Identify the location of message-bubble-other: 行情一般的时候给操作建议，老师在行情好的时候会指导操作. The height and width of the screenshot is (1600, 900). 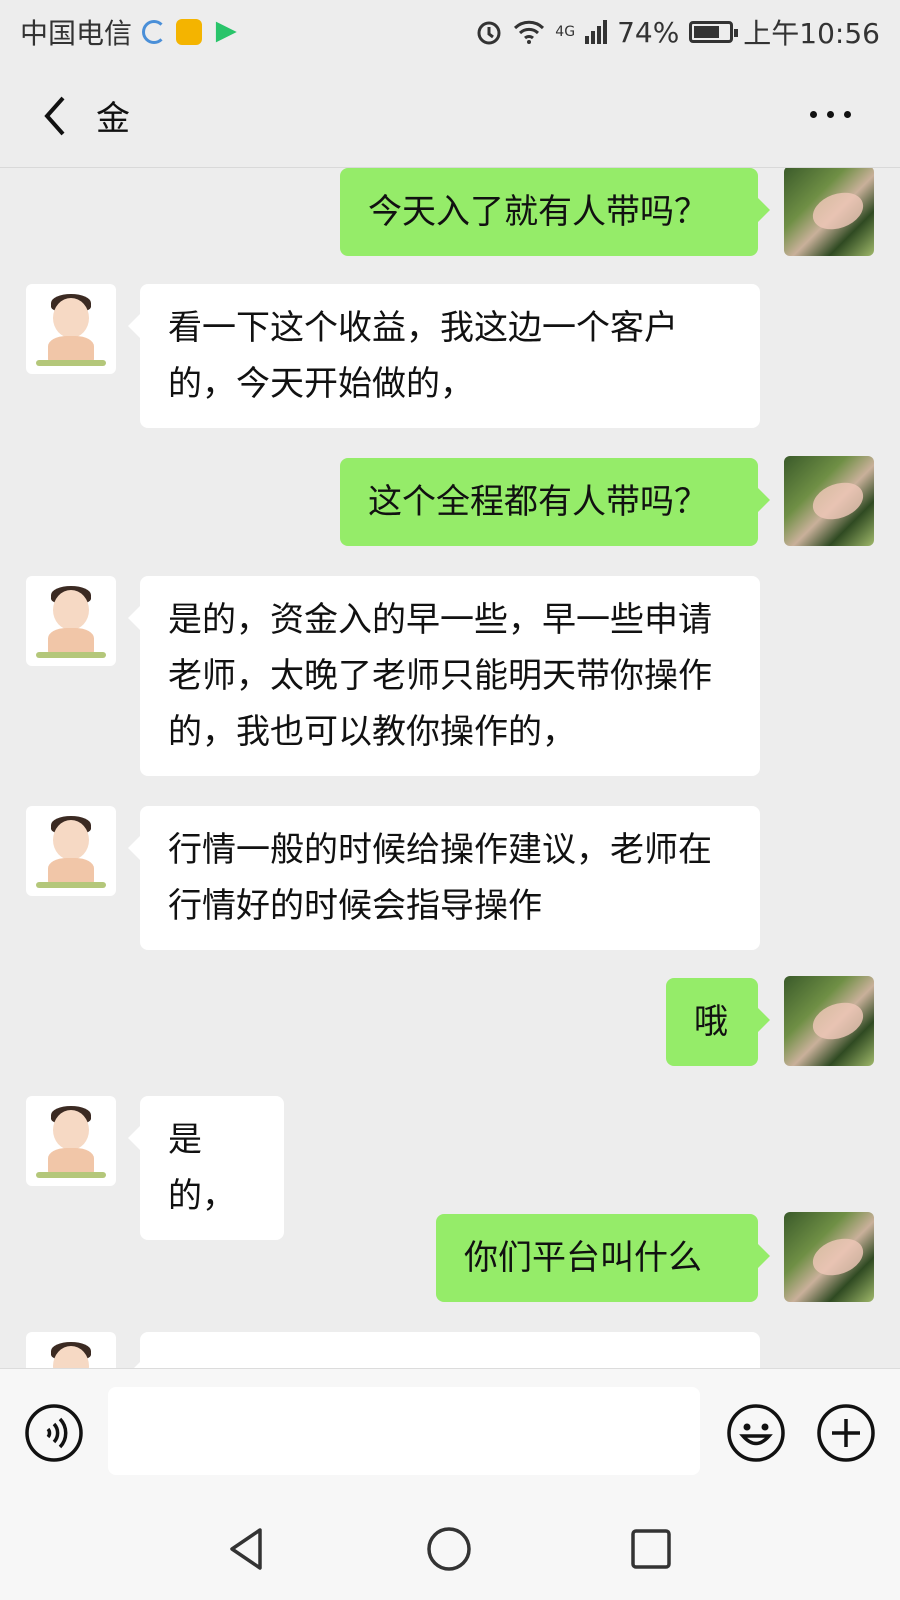
(444, 878).